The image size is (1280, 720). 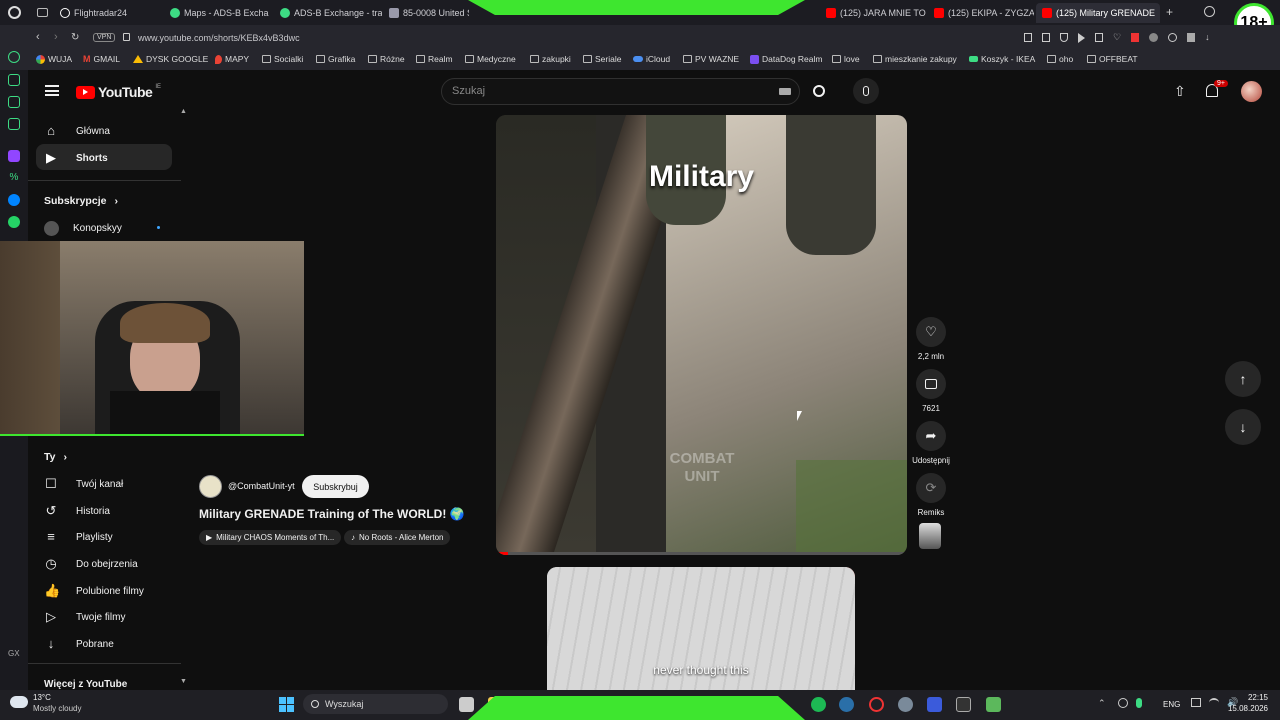 I want to click on ghost-icon, so click(x=1173, y=37).